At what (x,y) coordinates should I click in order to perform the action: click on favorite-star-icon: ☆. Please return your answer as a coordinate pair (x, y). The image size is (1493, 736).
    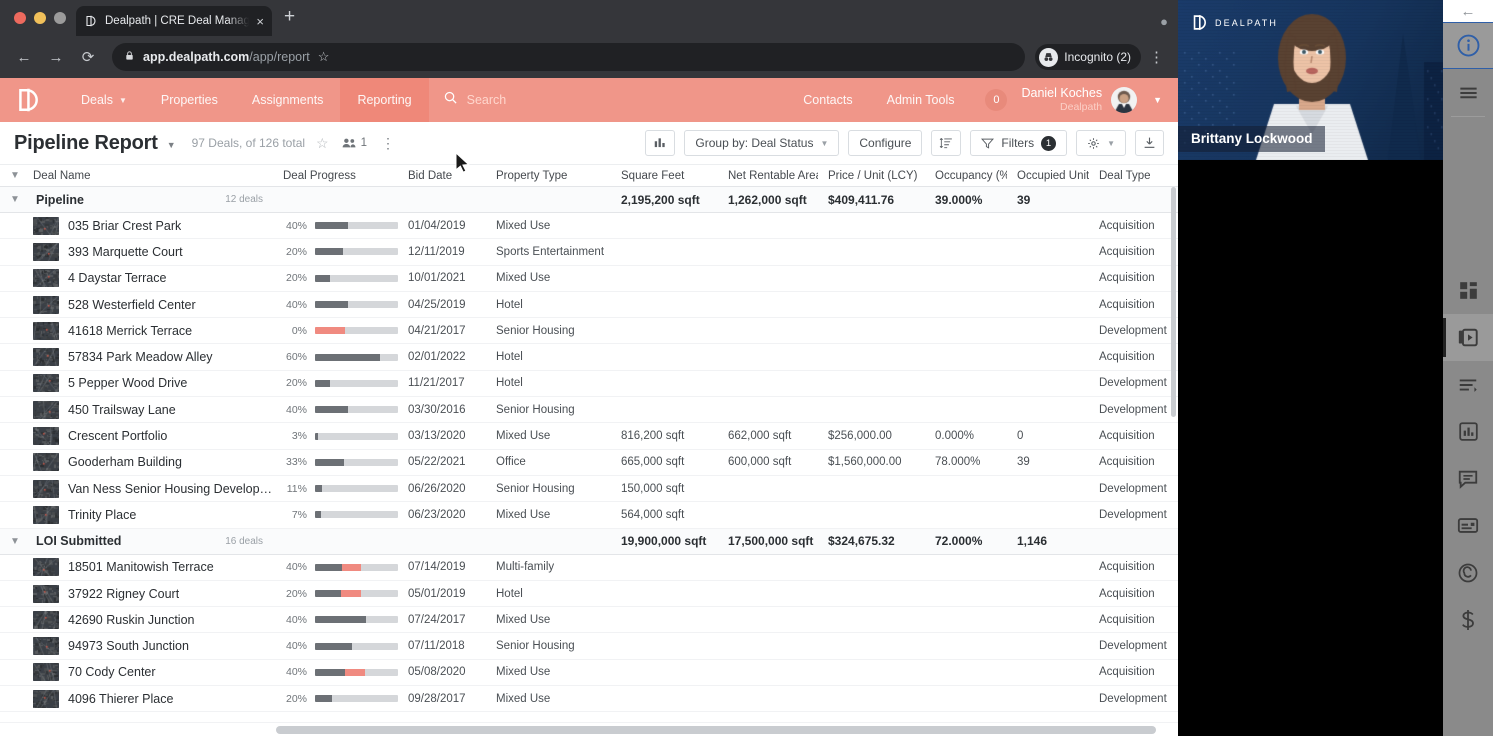
    Looking at the image, I should click on (322, 143).